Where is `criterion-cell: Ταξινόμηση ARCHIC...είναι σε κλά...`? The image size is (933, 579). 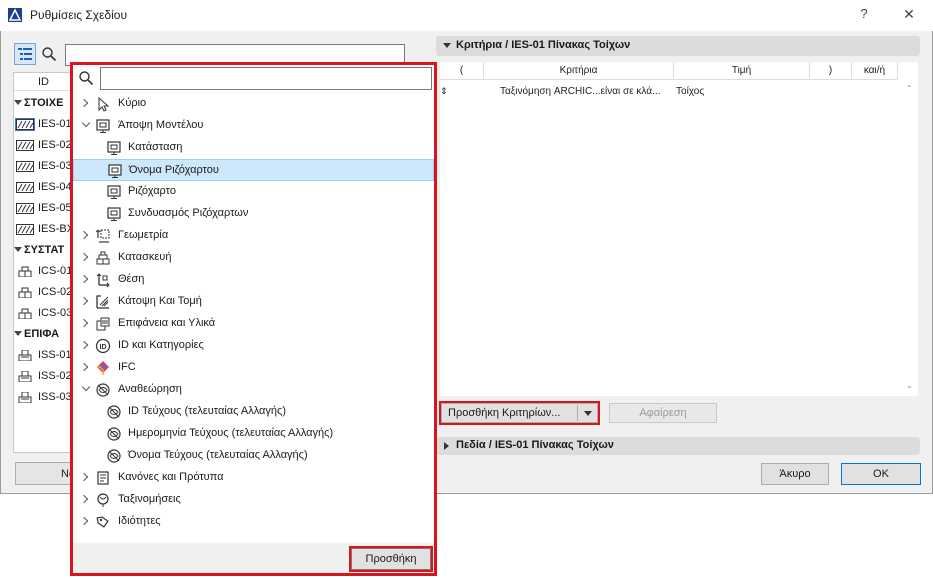
criterion-cell: Ταξινόμηση ARCHIC...είναι σε κλά... is located at coordinates (580, 91).